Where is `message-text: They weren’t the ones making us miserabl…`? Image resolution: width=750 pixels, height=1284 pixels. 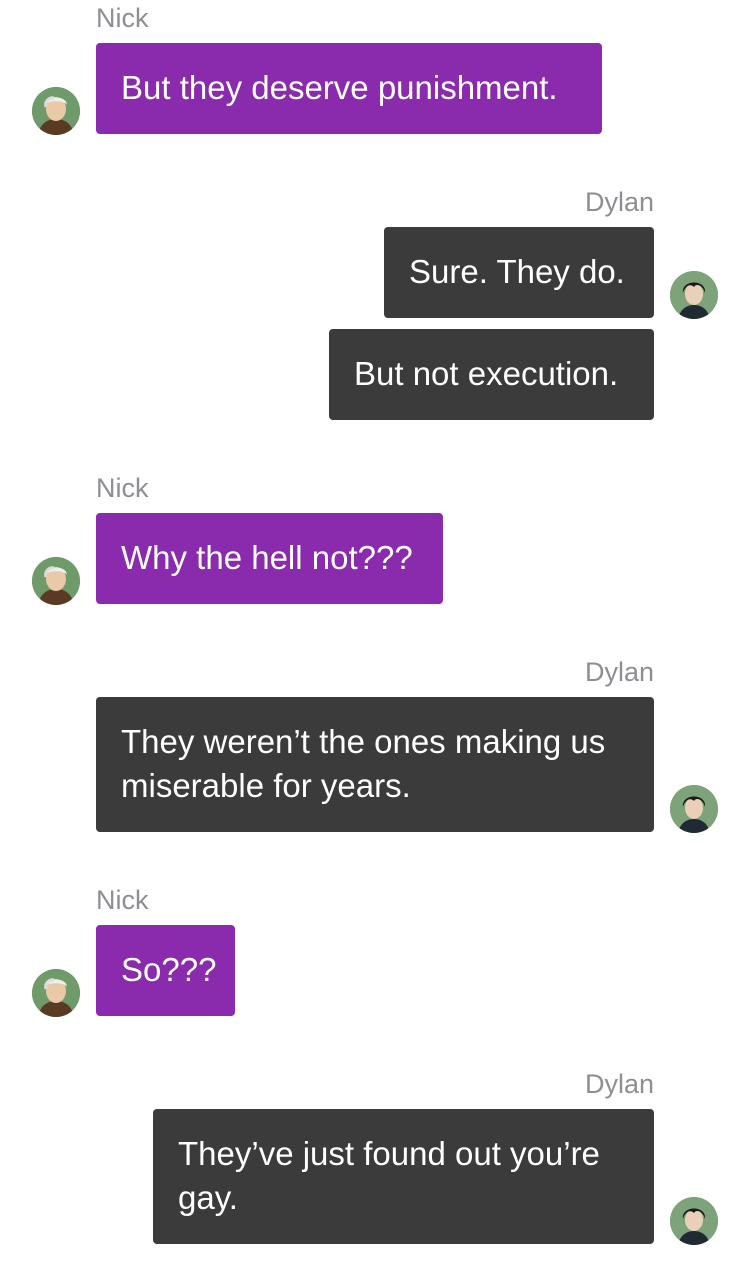
message-text: They weren’t the ones making us miserabl… is located at coordinates (363, 763).